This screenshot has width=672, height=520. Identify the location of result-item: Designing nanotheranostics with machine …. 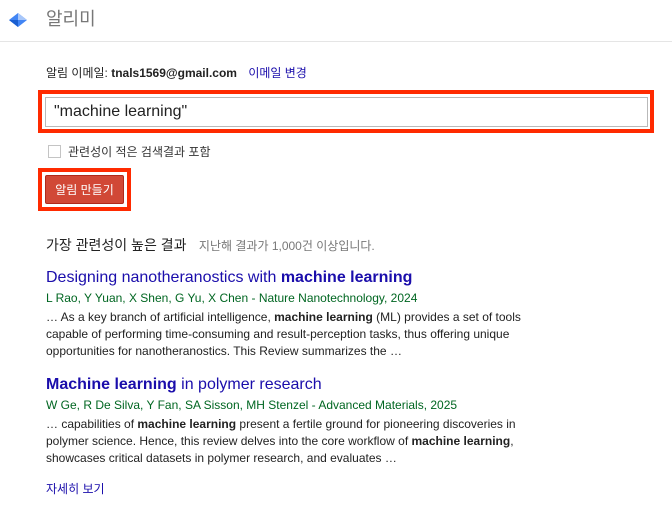
(296, 313).